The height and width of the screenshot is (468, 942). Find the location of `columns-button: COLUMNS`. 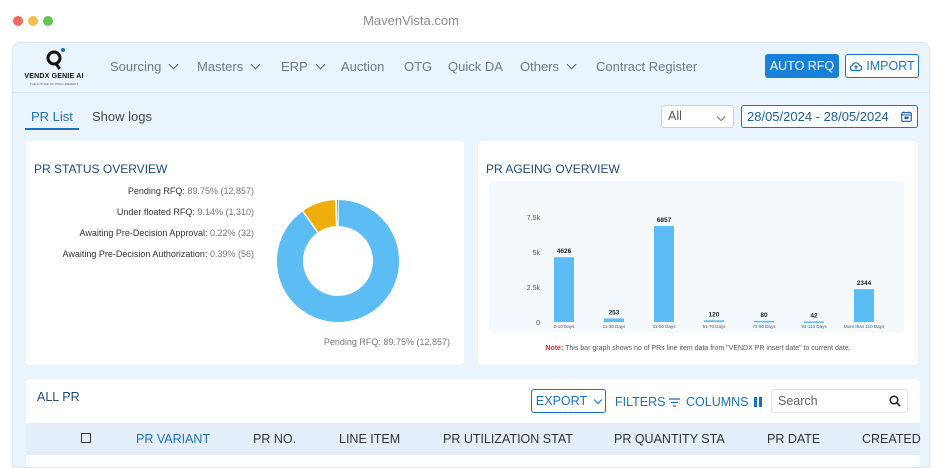

columns-button: COLUMNS is located at coordinates (724, 402).